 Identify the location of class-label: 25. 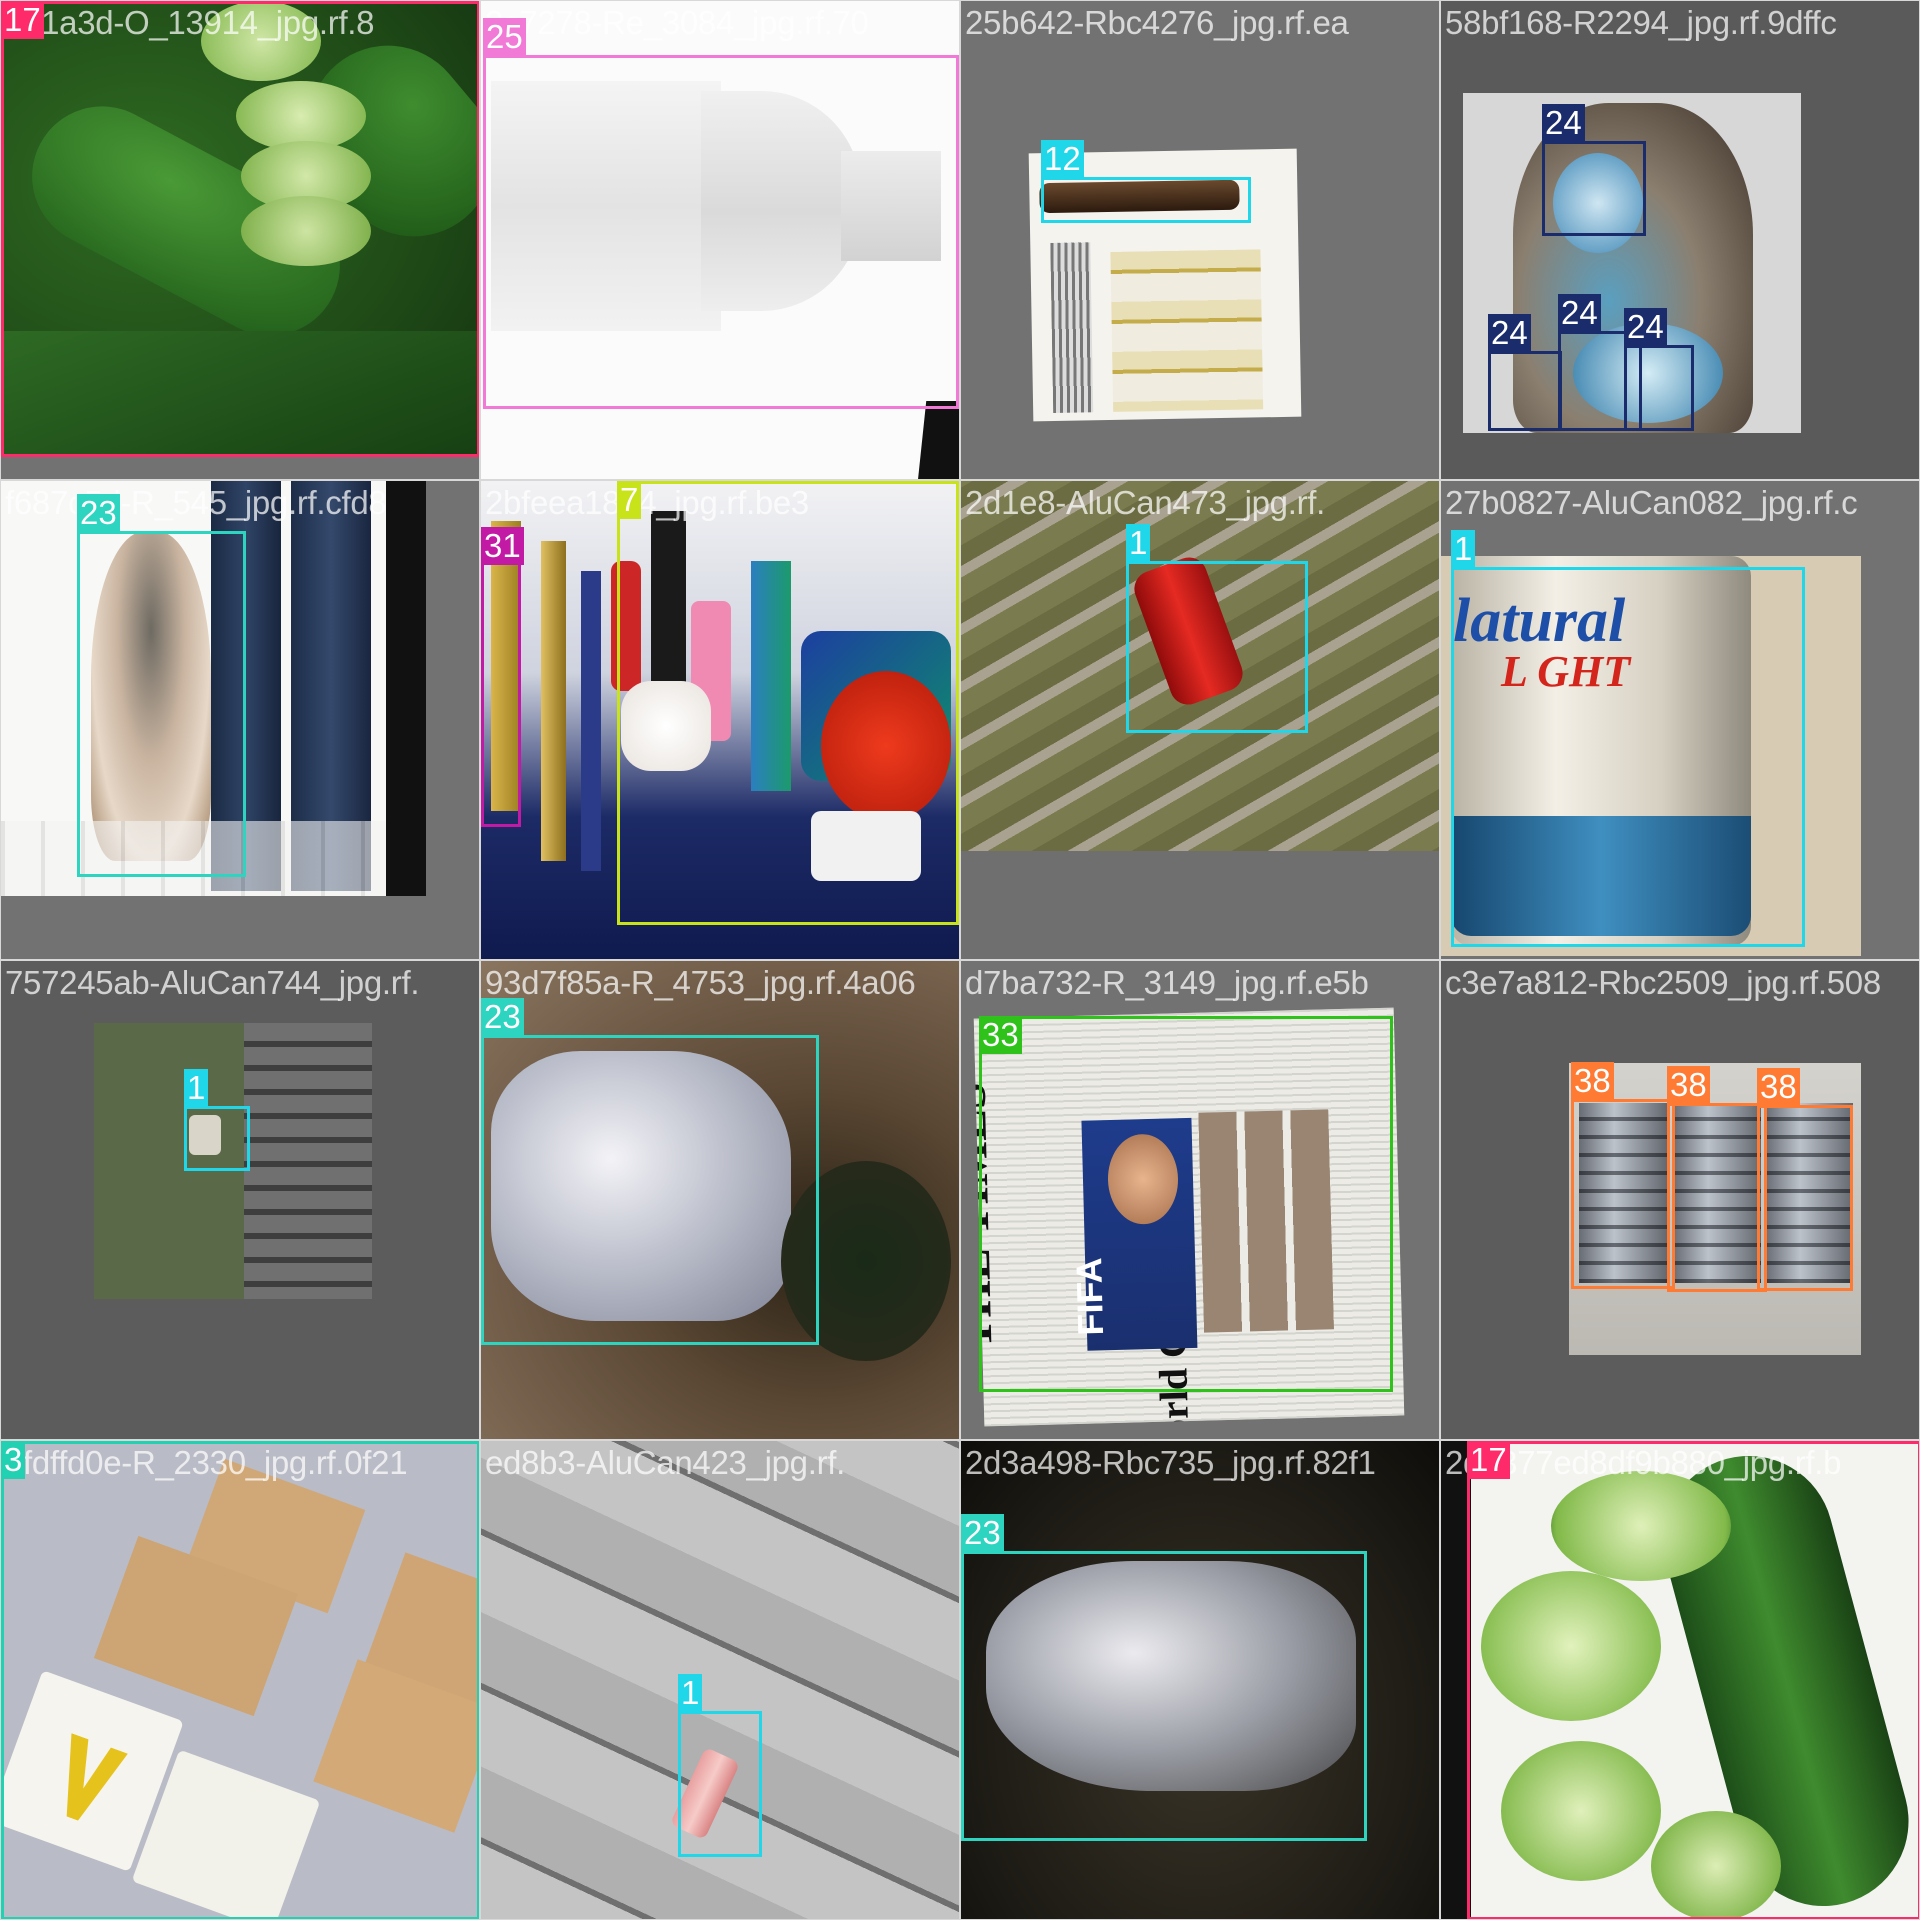
(504, 37).